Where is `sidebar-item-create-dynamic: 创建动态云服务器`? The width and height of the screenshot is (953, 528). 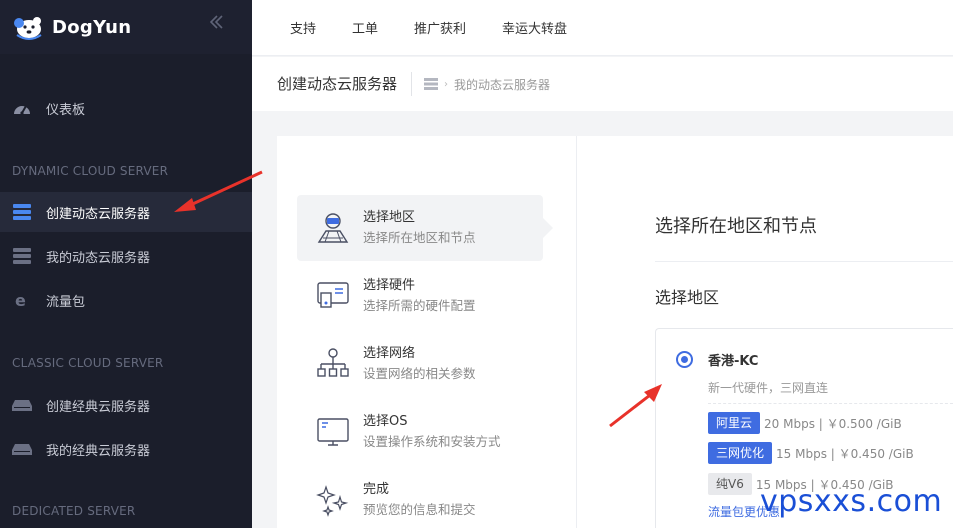
sidebar-item-create-dynamic: 创建动态云服务器 is located at coordinates (126, 212).